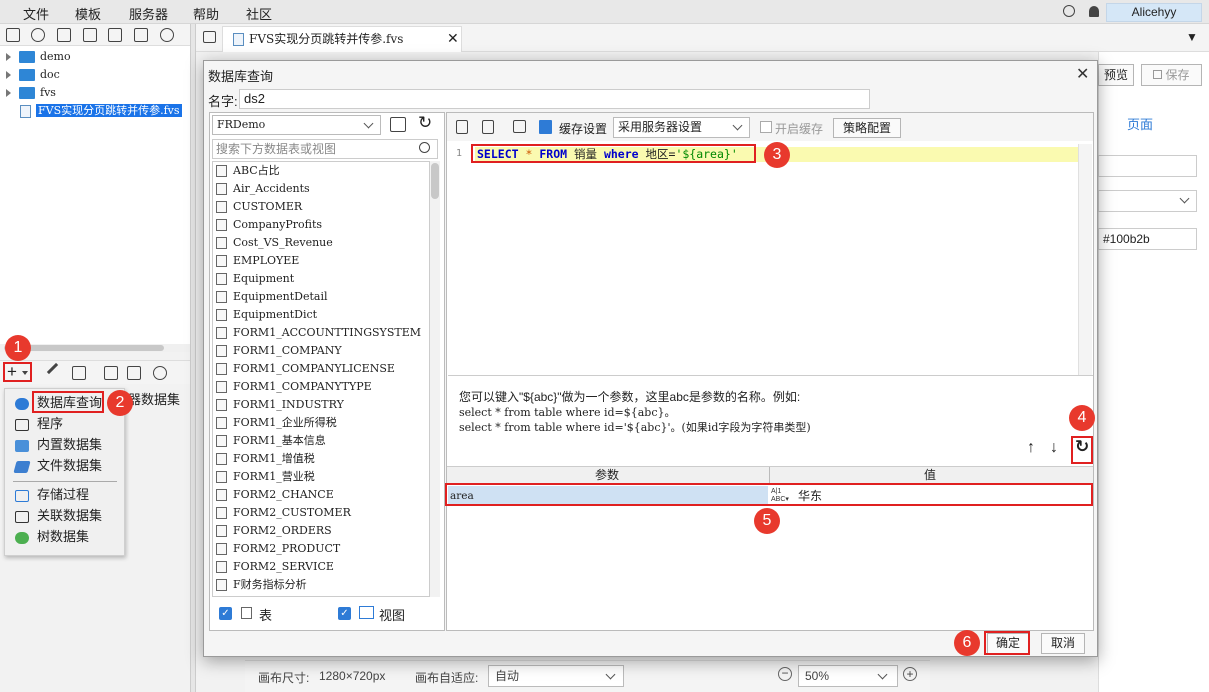 This screenshot has width=1209, height=692. I want to click on sql-format-icon, so click(519, 126).